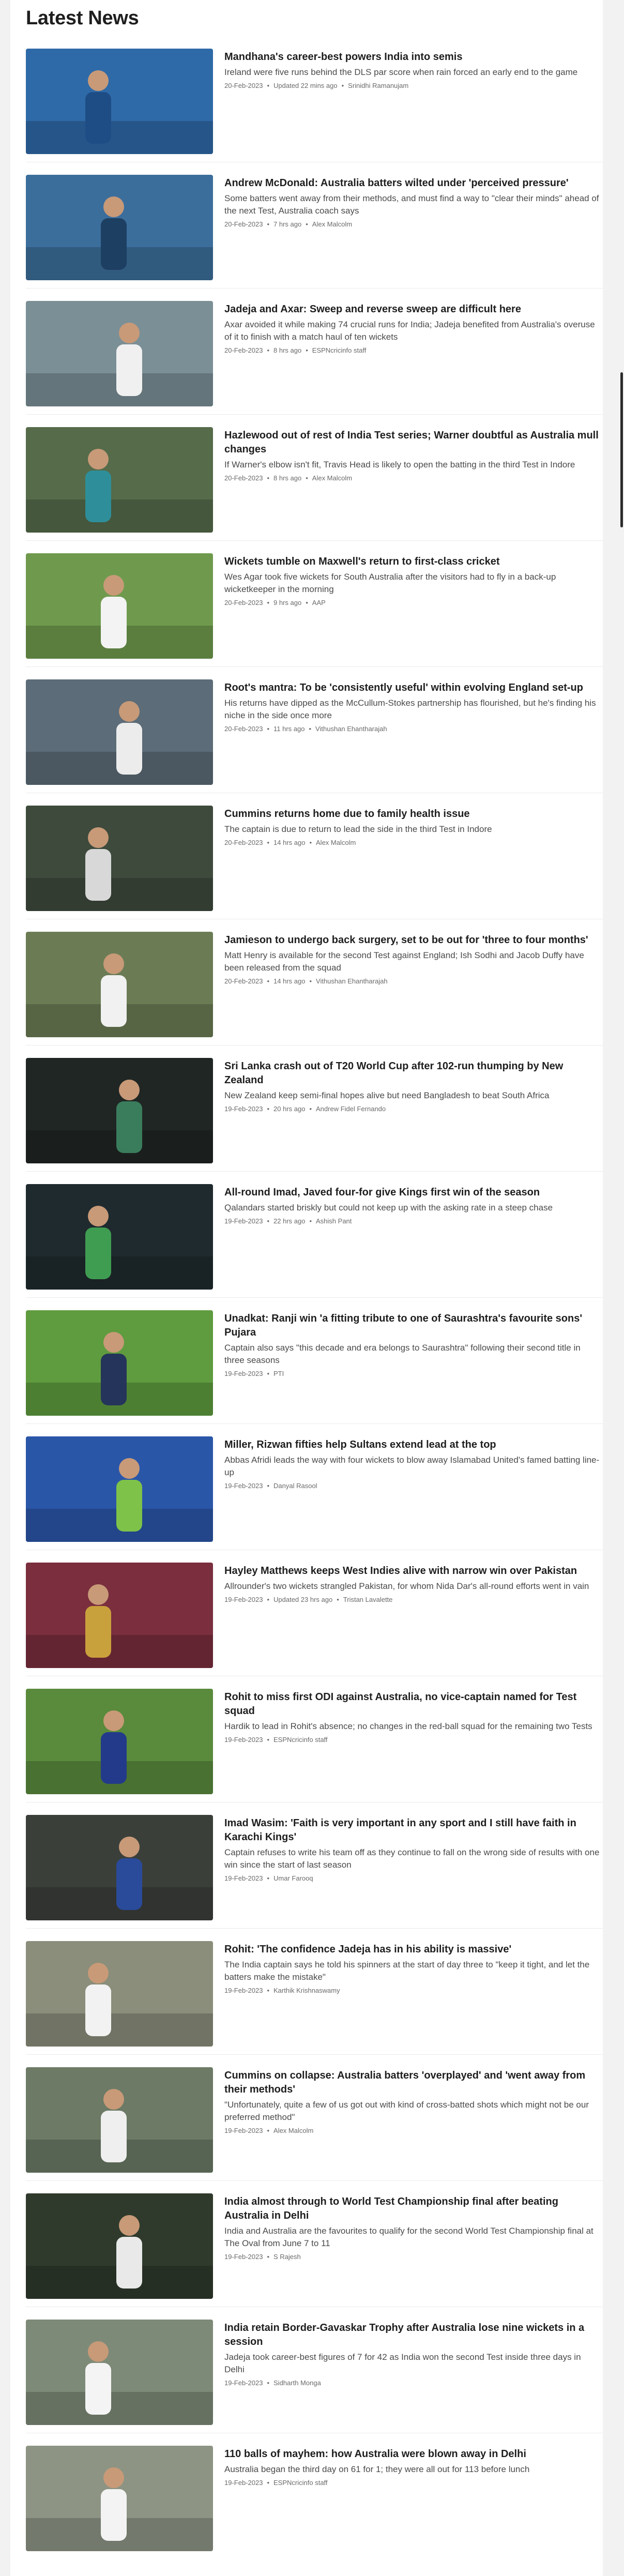 The image size is (624, 2576). I want to click on batters-night-icon, so click(119, 1111).